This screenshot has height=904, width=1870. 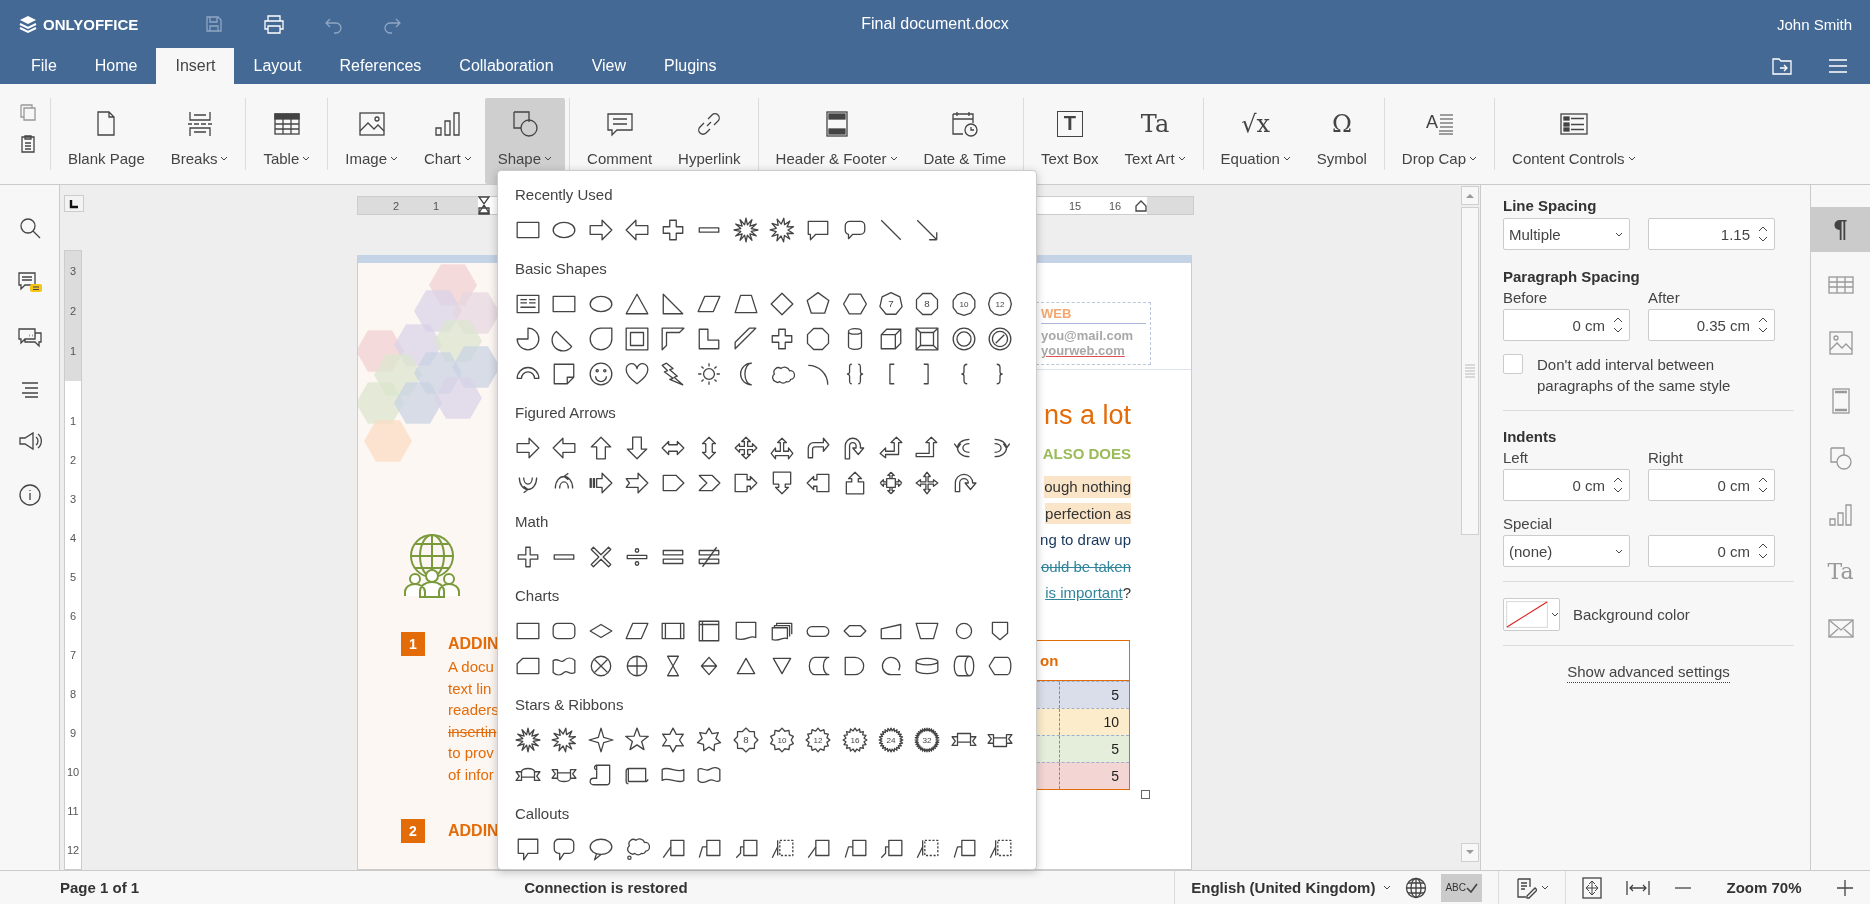 I want to click on special-indent-field: 0 cm, so click(x=1711, y=551).